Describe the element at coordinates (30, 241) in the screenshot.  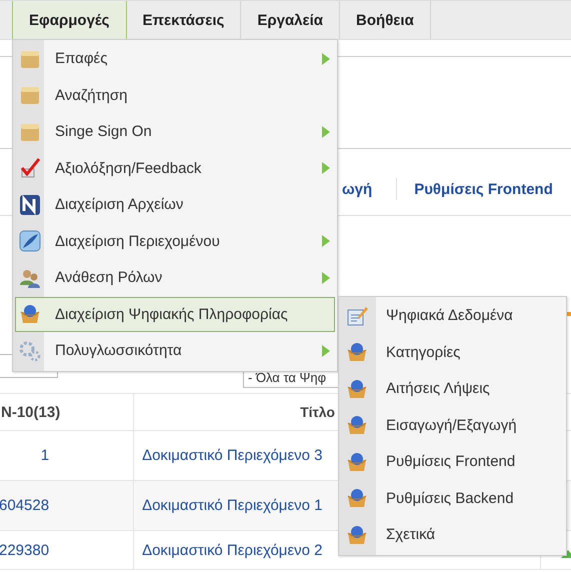
I see `feather-icon` at that location.